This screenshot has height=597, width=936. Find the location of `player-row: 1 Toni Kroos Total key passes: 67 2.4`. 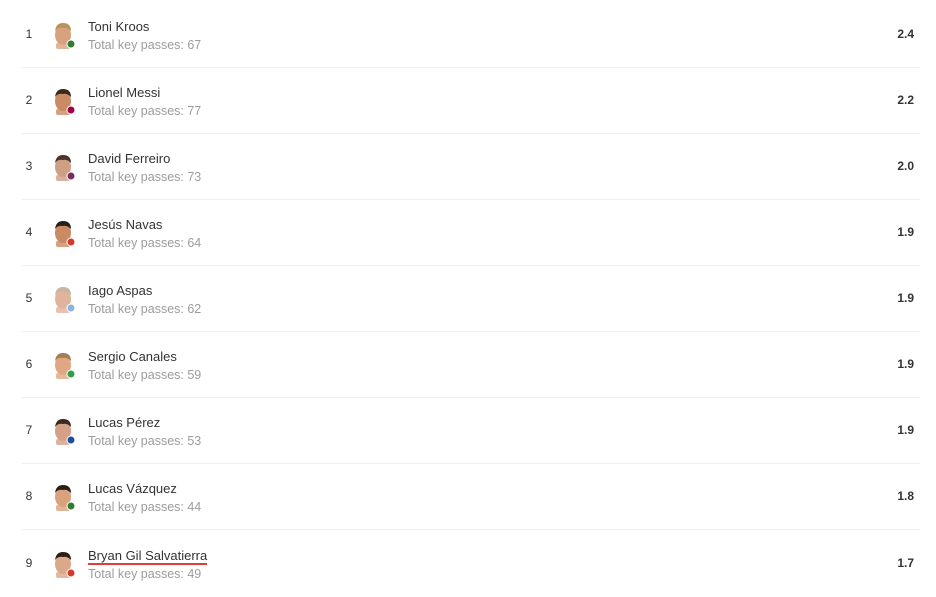

player-row: 1 Toni Kroos Total key passes: 67 2.4 is located at coordinates (468, 35).